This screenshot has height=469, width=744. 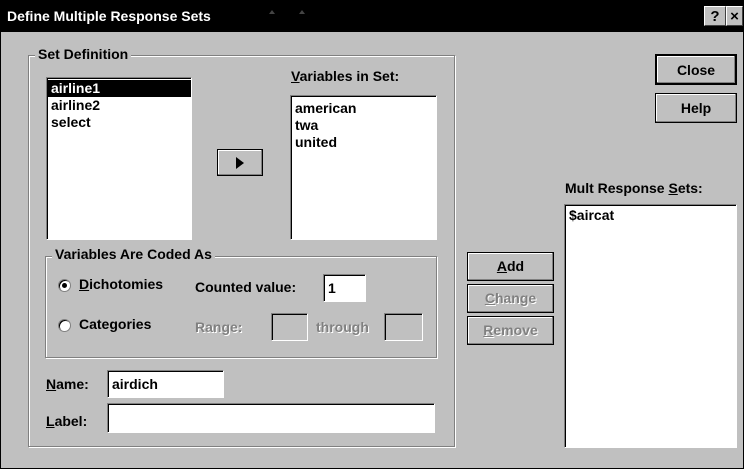 I want to click on list-item: $aircat, so click(x=650, y=215).